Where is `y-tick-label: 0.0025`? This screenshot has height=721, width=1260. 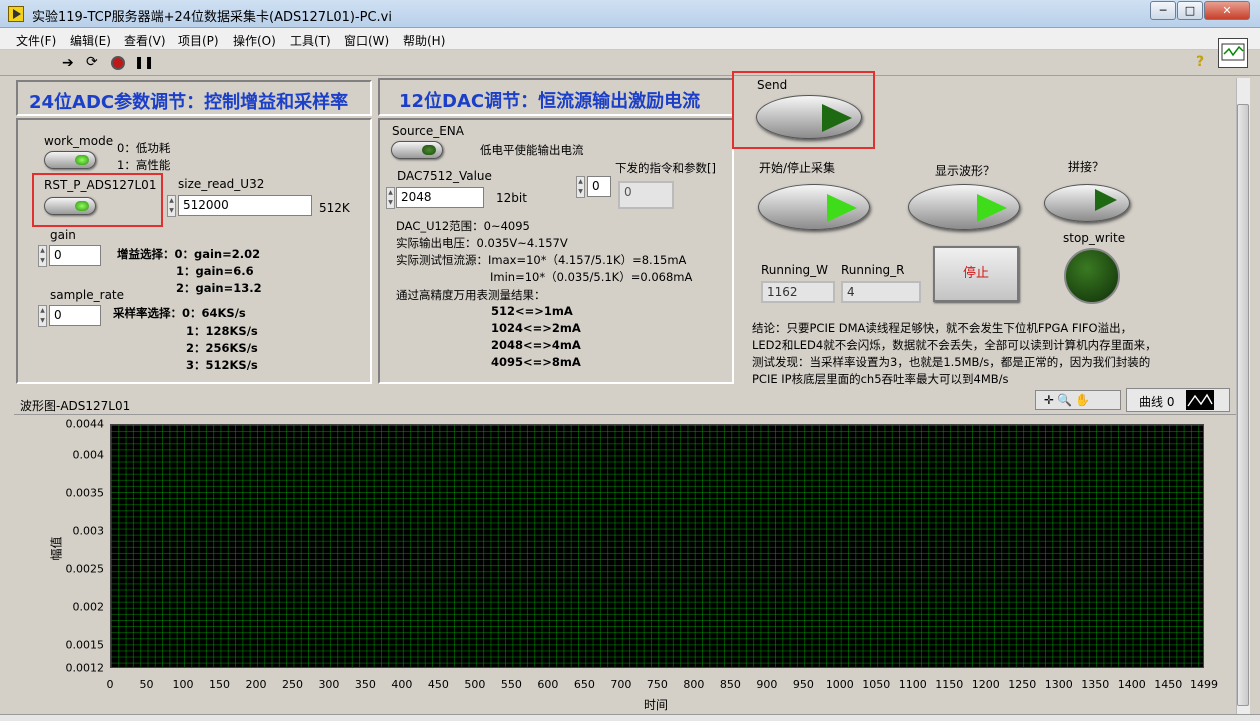
y-tick-label: 0.0025 is located at coordinates (85, 569).